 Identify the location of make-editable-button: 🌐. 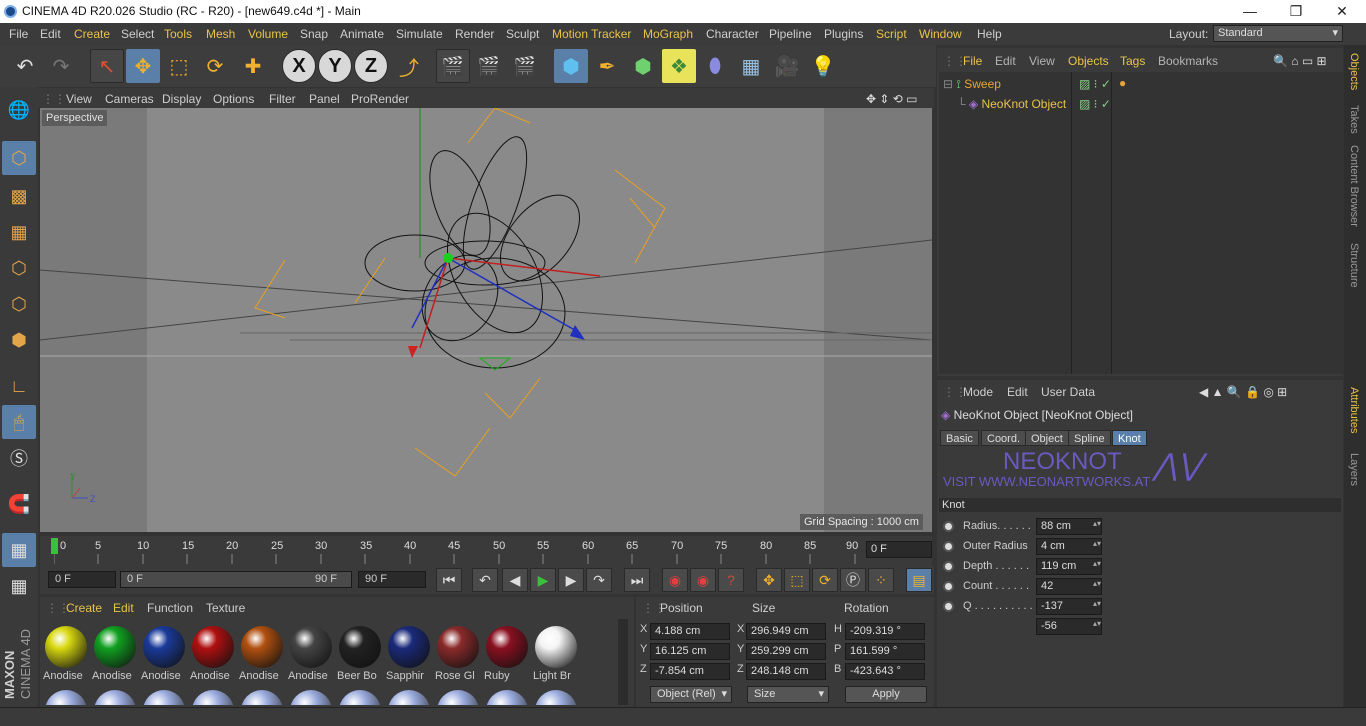
(19, 110).